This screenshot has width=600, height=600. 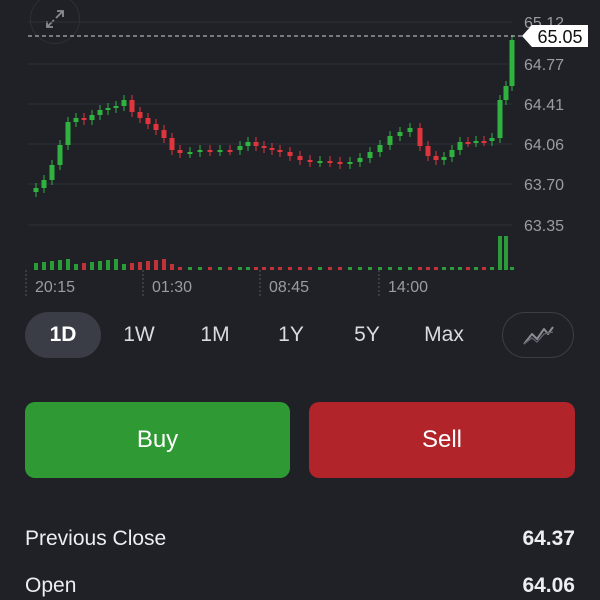 What do you see at coordinates (291, 335) in the screenshot?
I see `timeframe-1y: 1Y` at bounding box center [291, 335].